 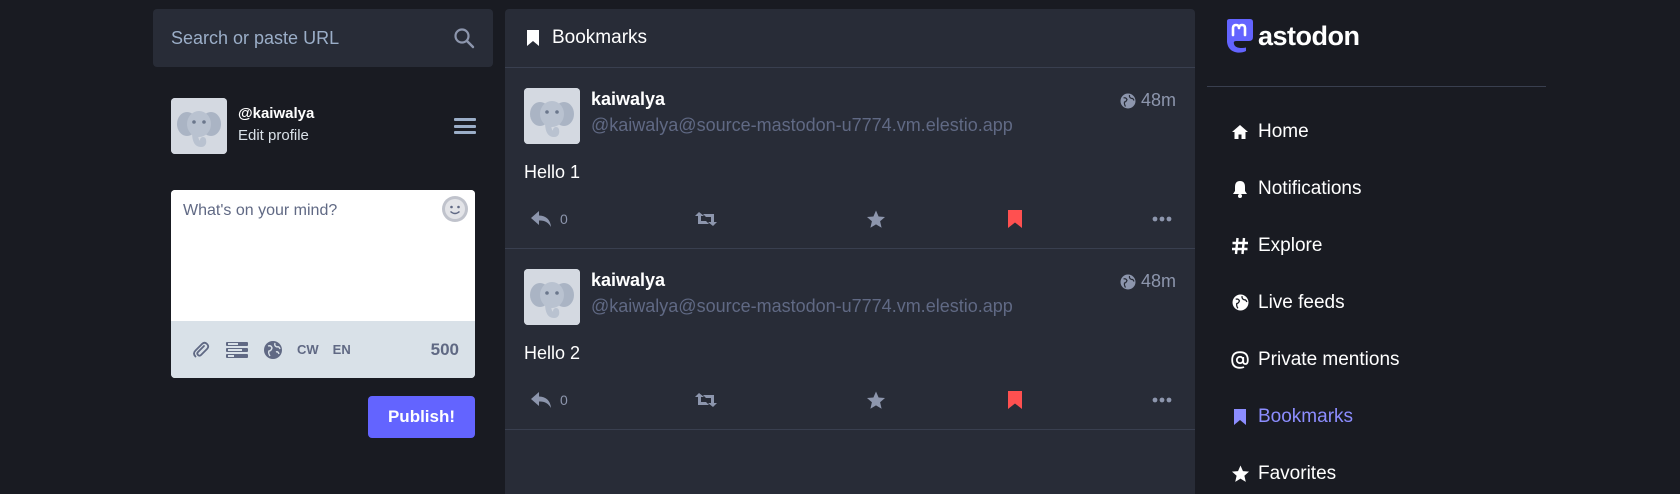 I want to click on nav-label: Notifications, so click(x=1310, y=188).